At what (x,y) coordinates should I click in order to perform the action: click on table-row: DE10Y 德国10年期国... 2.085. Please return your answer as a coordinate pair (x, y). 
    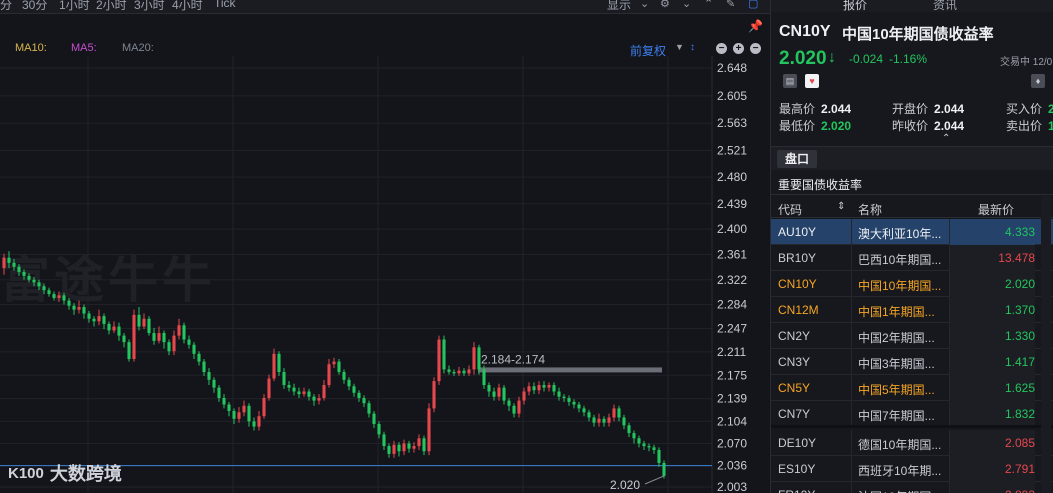
    Looking at the image, I should click on (912, 443).